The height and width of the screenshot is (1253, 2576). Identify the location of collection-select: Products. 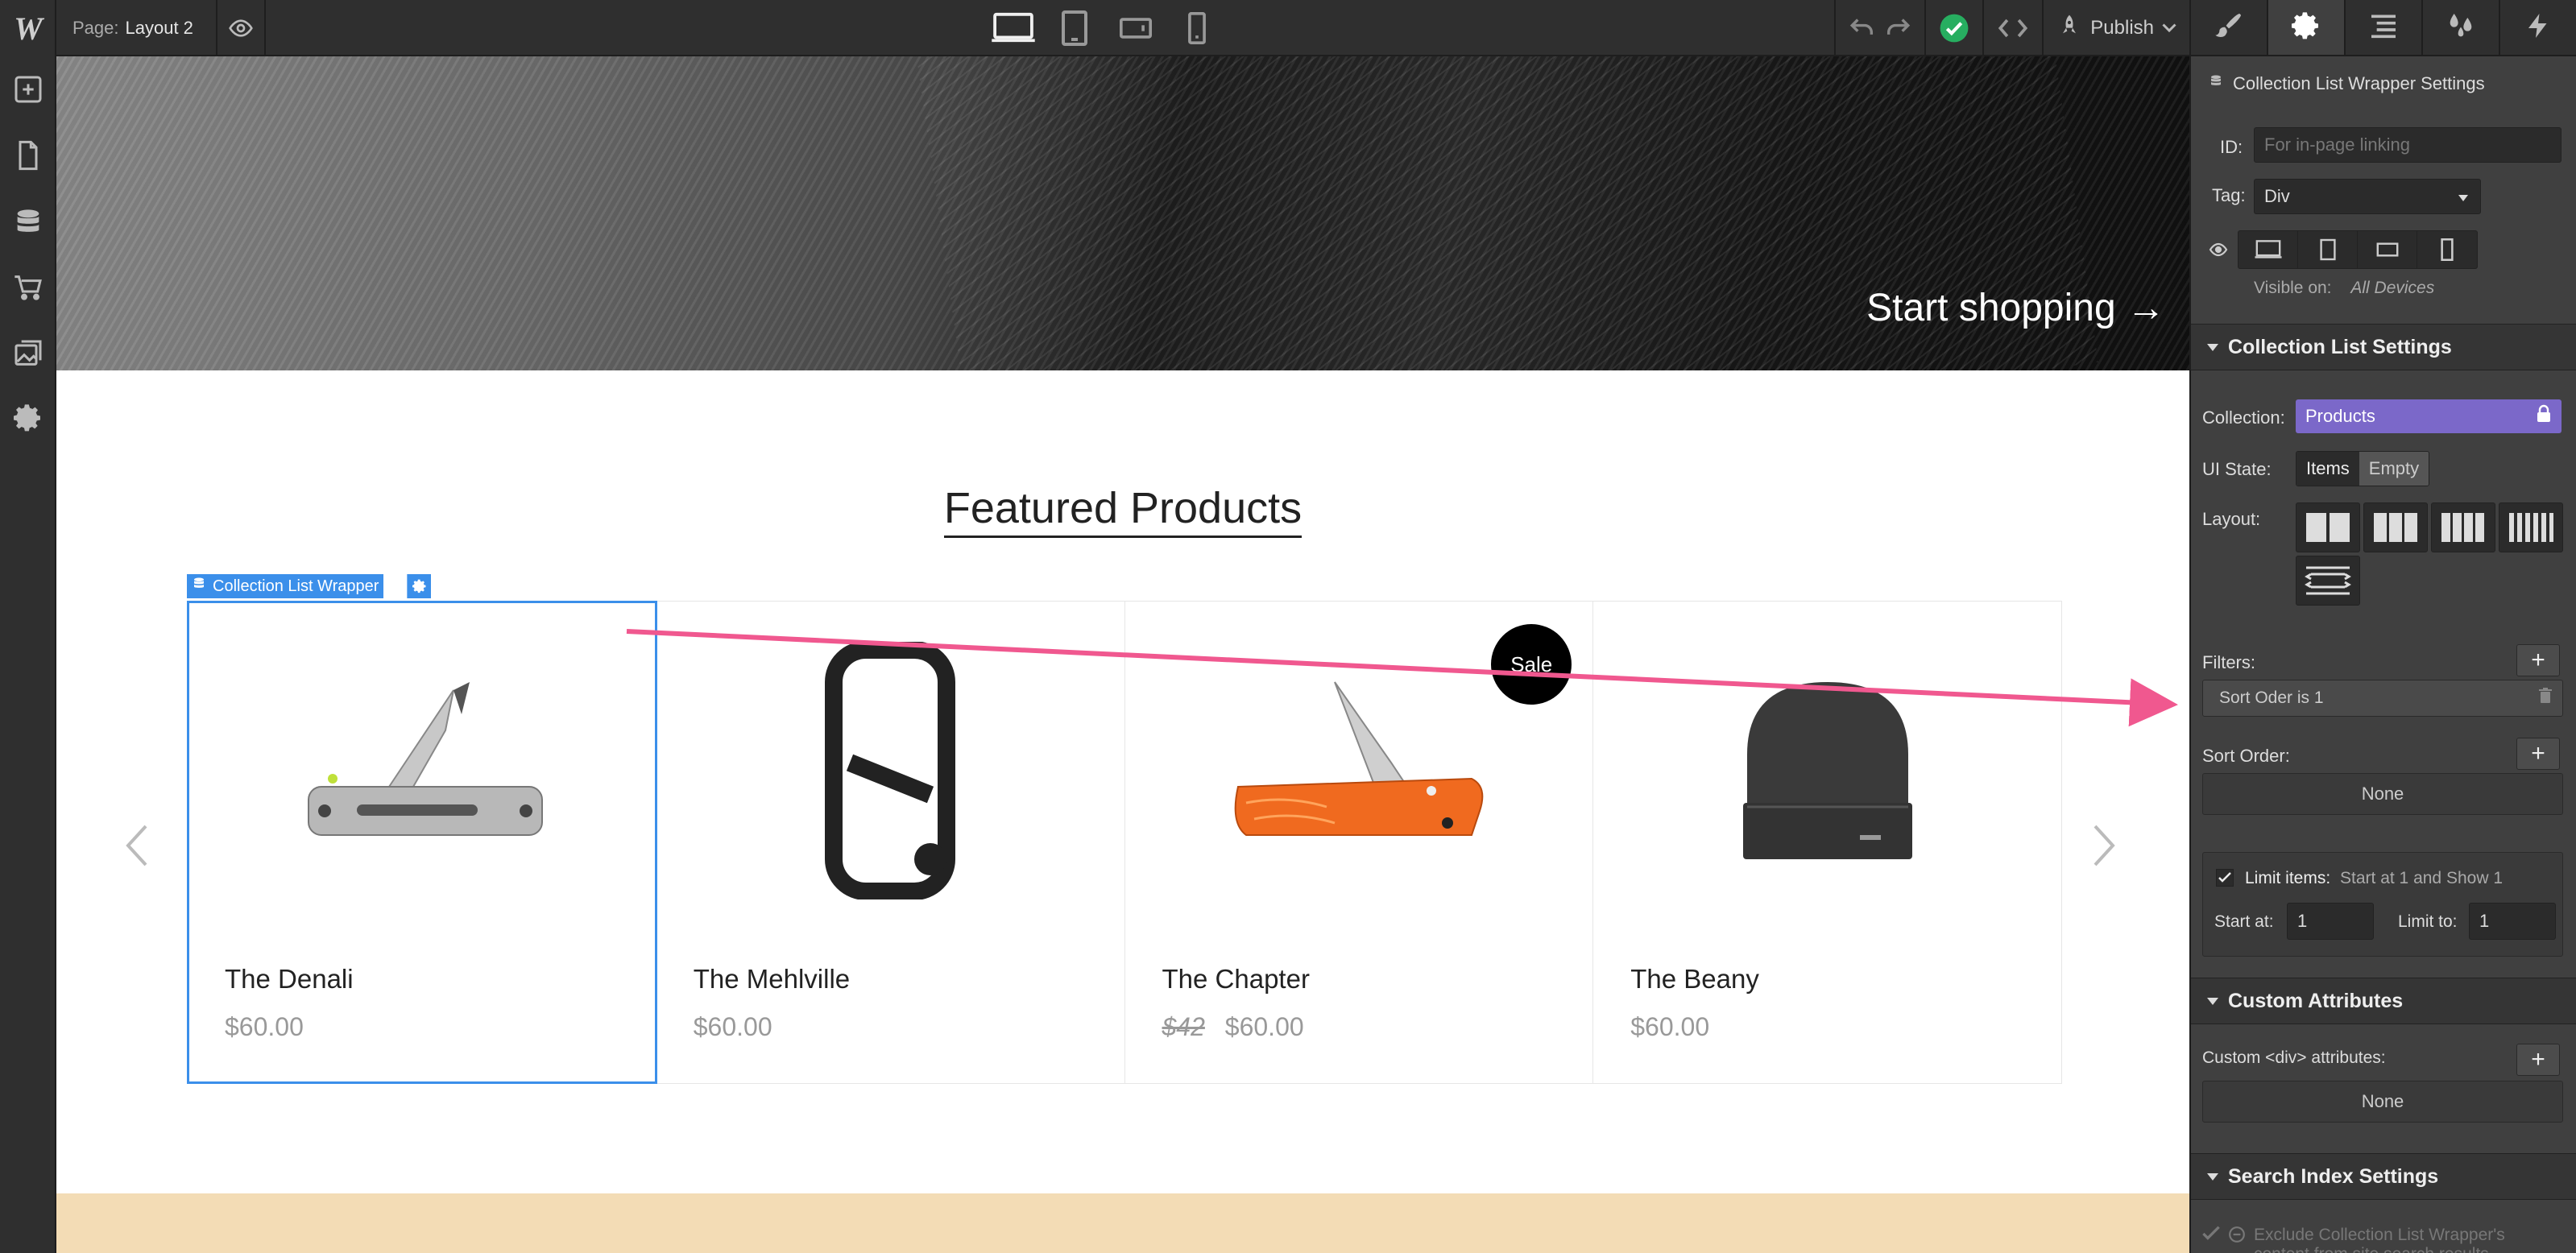
(2429, 416).